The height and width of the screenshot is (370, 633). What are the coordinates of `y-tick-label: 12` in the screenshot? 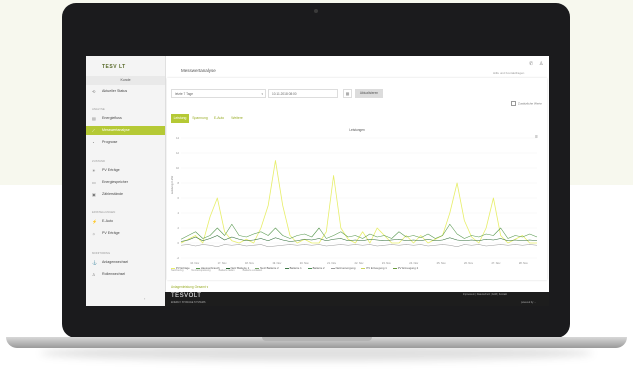 It's located at (177, 153).